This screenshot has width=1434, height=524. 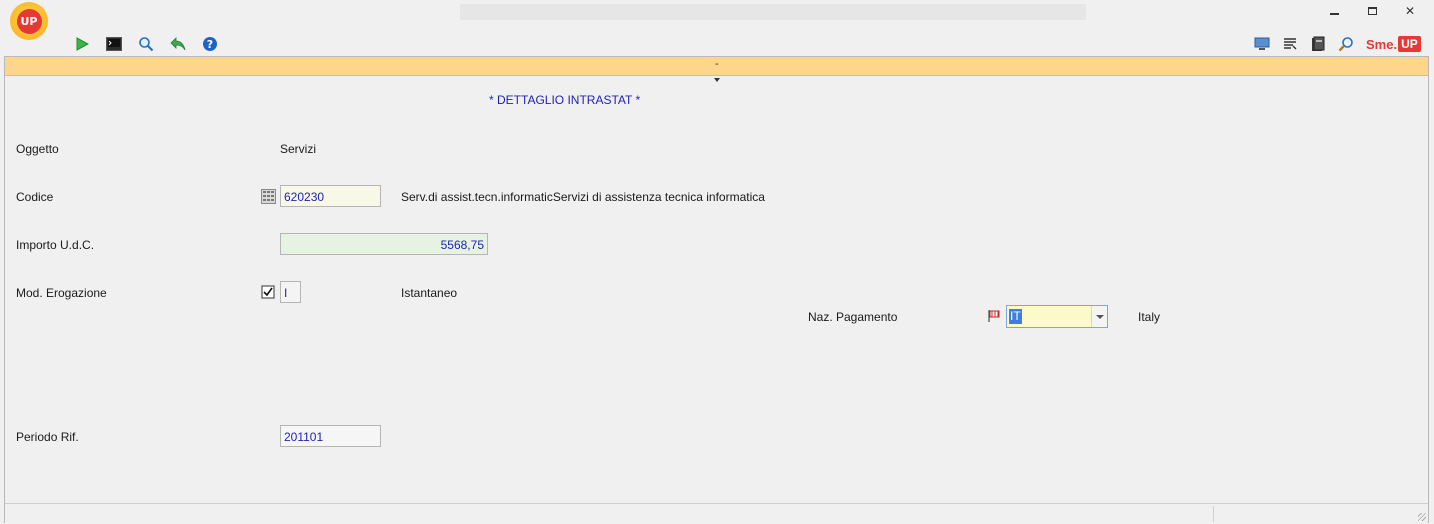 I want to click on pagamento-description: Italy, so click(x=1149, y=317).